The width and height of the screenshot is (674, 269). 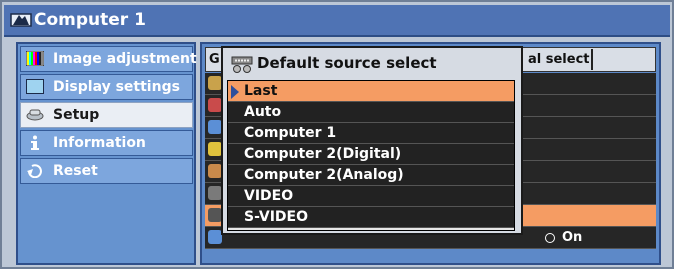 I want to click on option-label: S-VIDEO, so click(x=276, y=217).